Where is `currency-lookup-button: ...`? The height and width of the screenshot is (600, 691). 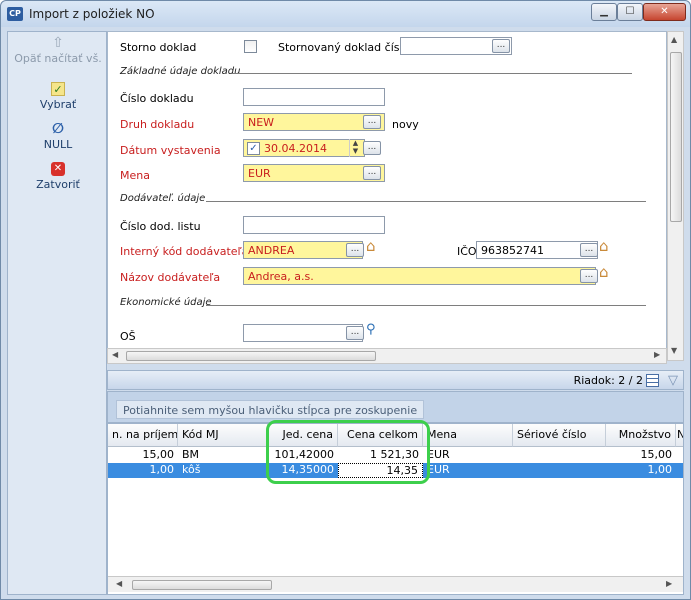
currency-lookup-button: ... is located at coordinates (372, 173).